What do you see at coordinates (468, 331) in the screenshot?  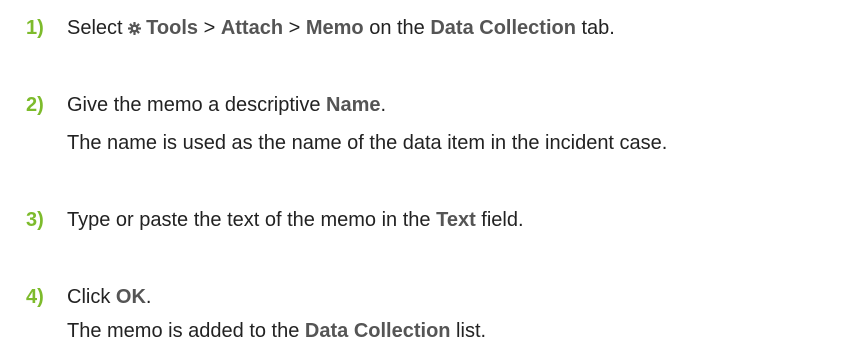 I see `step-text-part: list.` at bounding box center [468, 331].